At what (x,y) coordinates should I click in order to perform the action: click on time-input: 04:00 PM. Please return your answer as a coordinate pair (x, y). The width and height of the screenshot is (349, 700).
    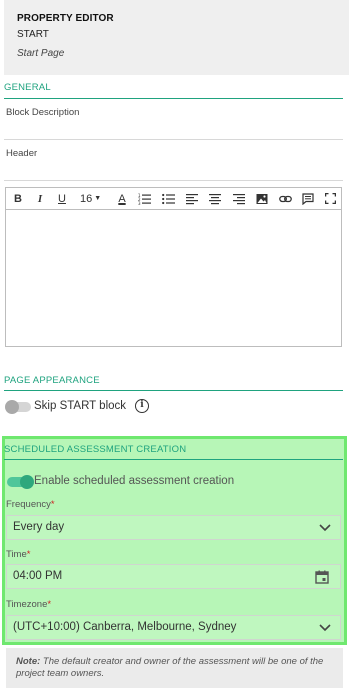
    Looking at the image, I should click on (173, 576).